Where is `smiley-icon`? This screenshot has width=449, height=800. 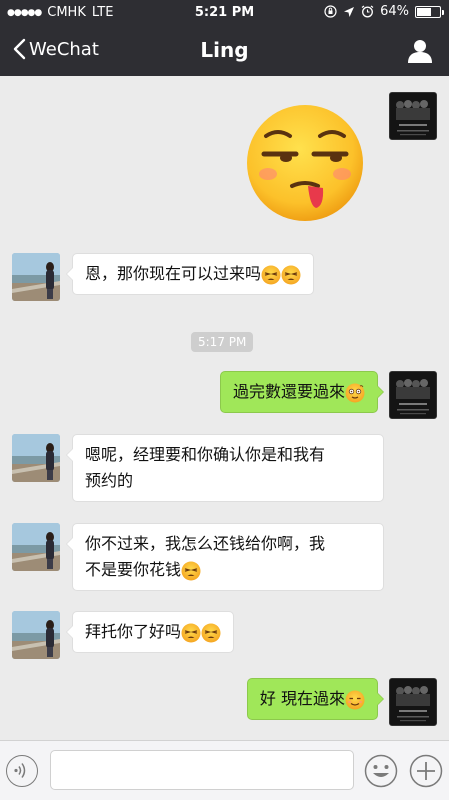
smiley-icon is located at coordinates (381, 771).